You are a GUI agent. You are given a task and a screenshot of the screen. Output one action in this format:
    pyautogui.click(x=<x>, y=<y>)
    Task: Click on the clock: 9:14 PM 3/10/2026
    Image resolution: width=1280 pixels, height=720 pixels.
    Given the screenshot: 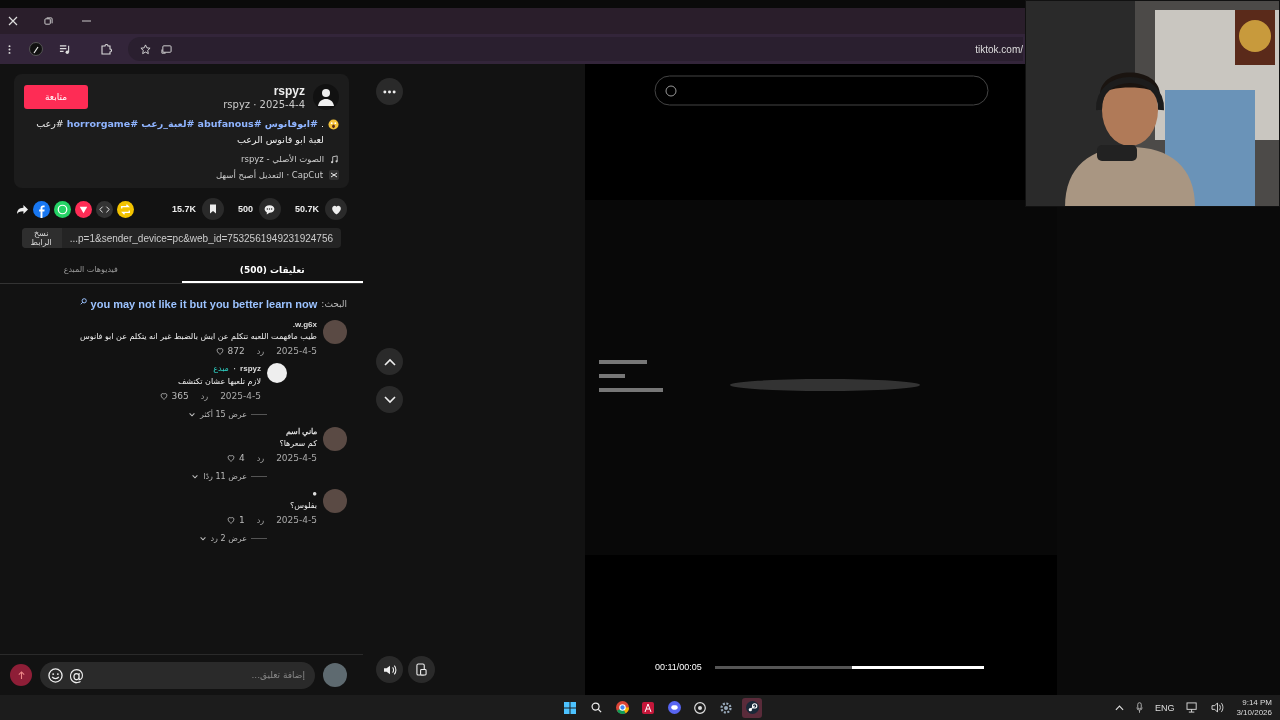 What is the action you would take?
    pyautogui.click(x=1254, y=707)
    